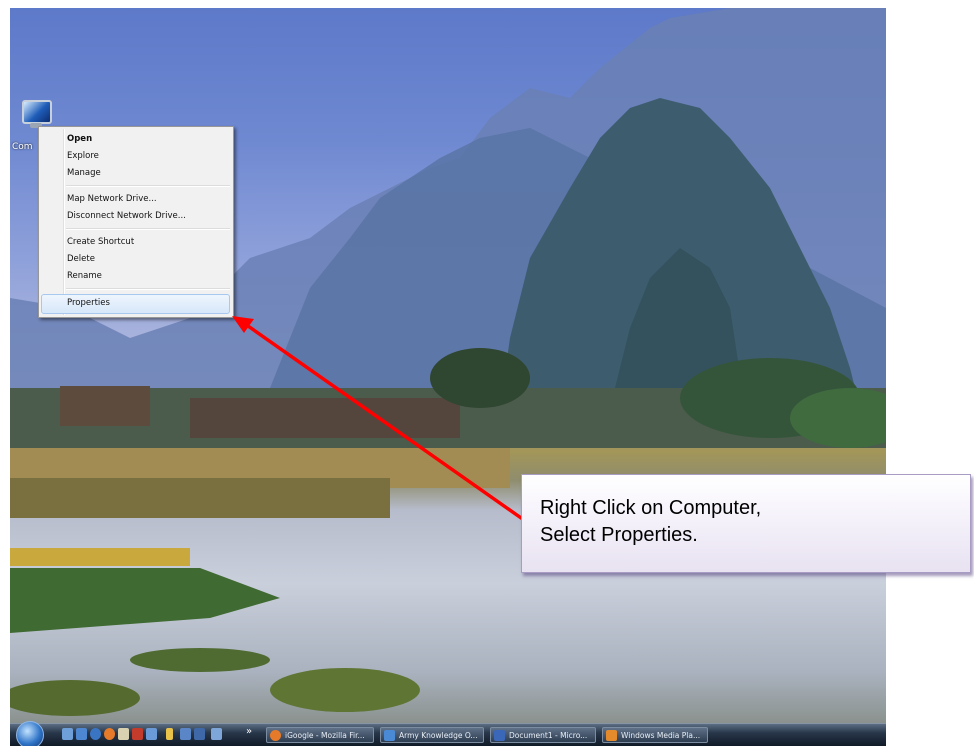  I want to click on quicklaunch-desktop-icon, so click(67, 734).